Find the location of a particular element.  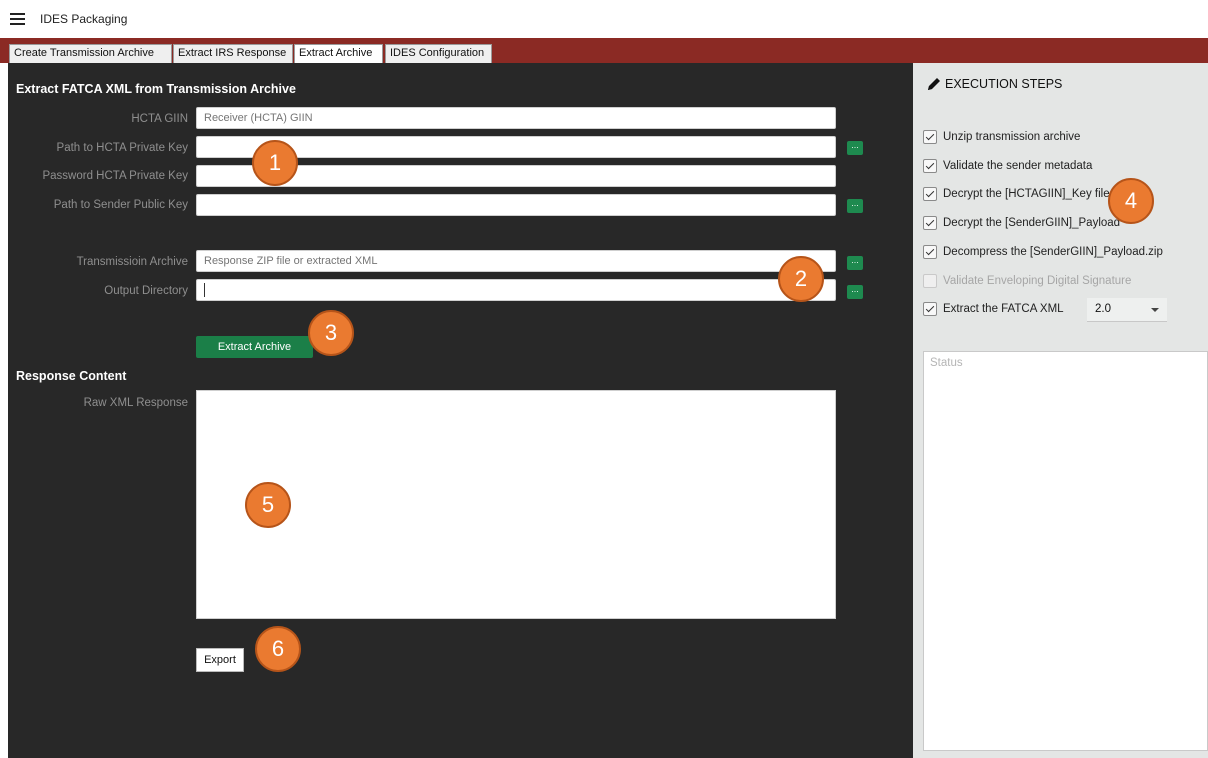

step-label: Decompress the [SenderGIIN]_Payload.zip is located at coordinates (1053, 252).